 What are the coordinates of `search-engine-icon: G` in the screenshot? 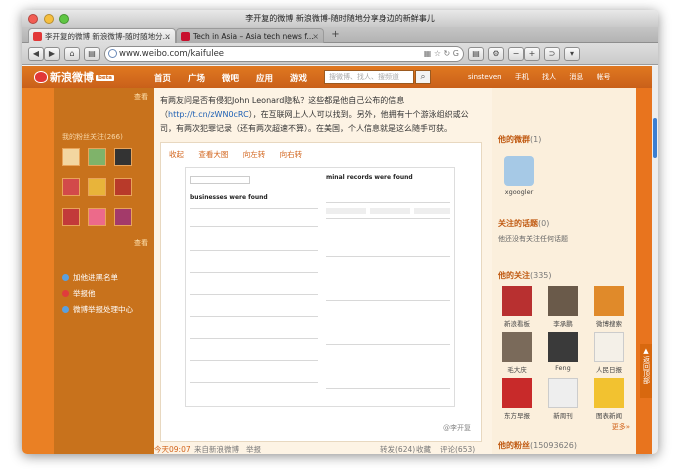 It's located at (456, 53).